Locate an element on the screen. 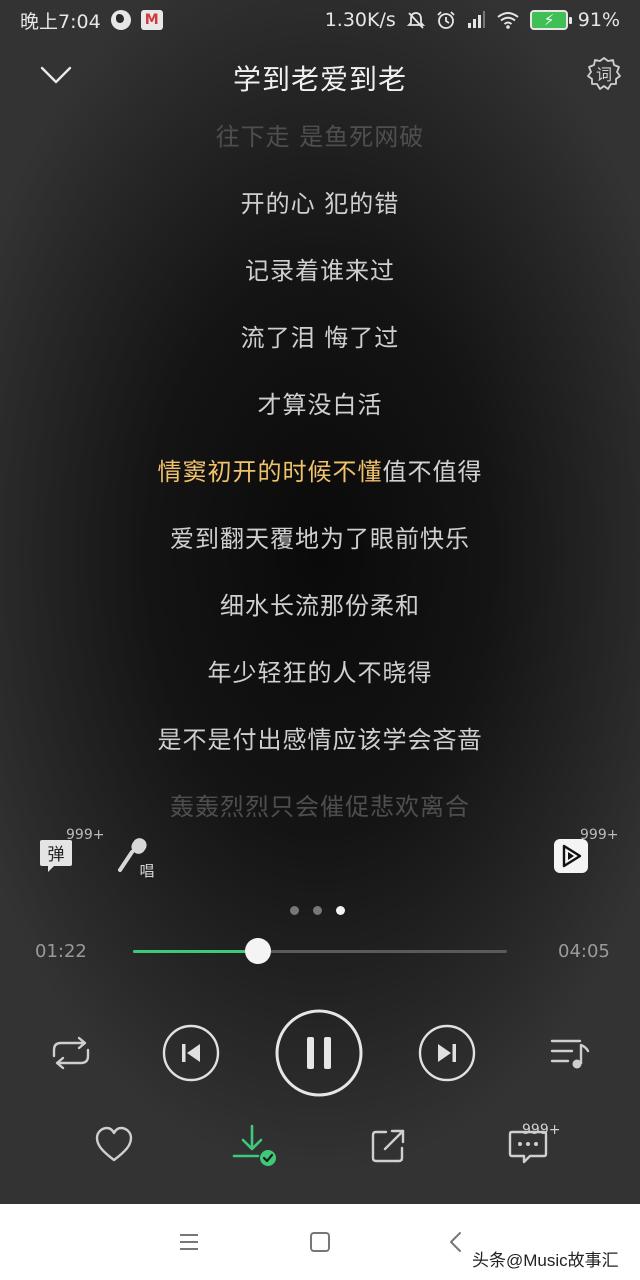  app-m-icon: M is located at coordinates (151, 20).